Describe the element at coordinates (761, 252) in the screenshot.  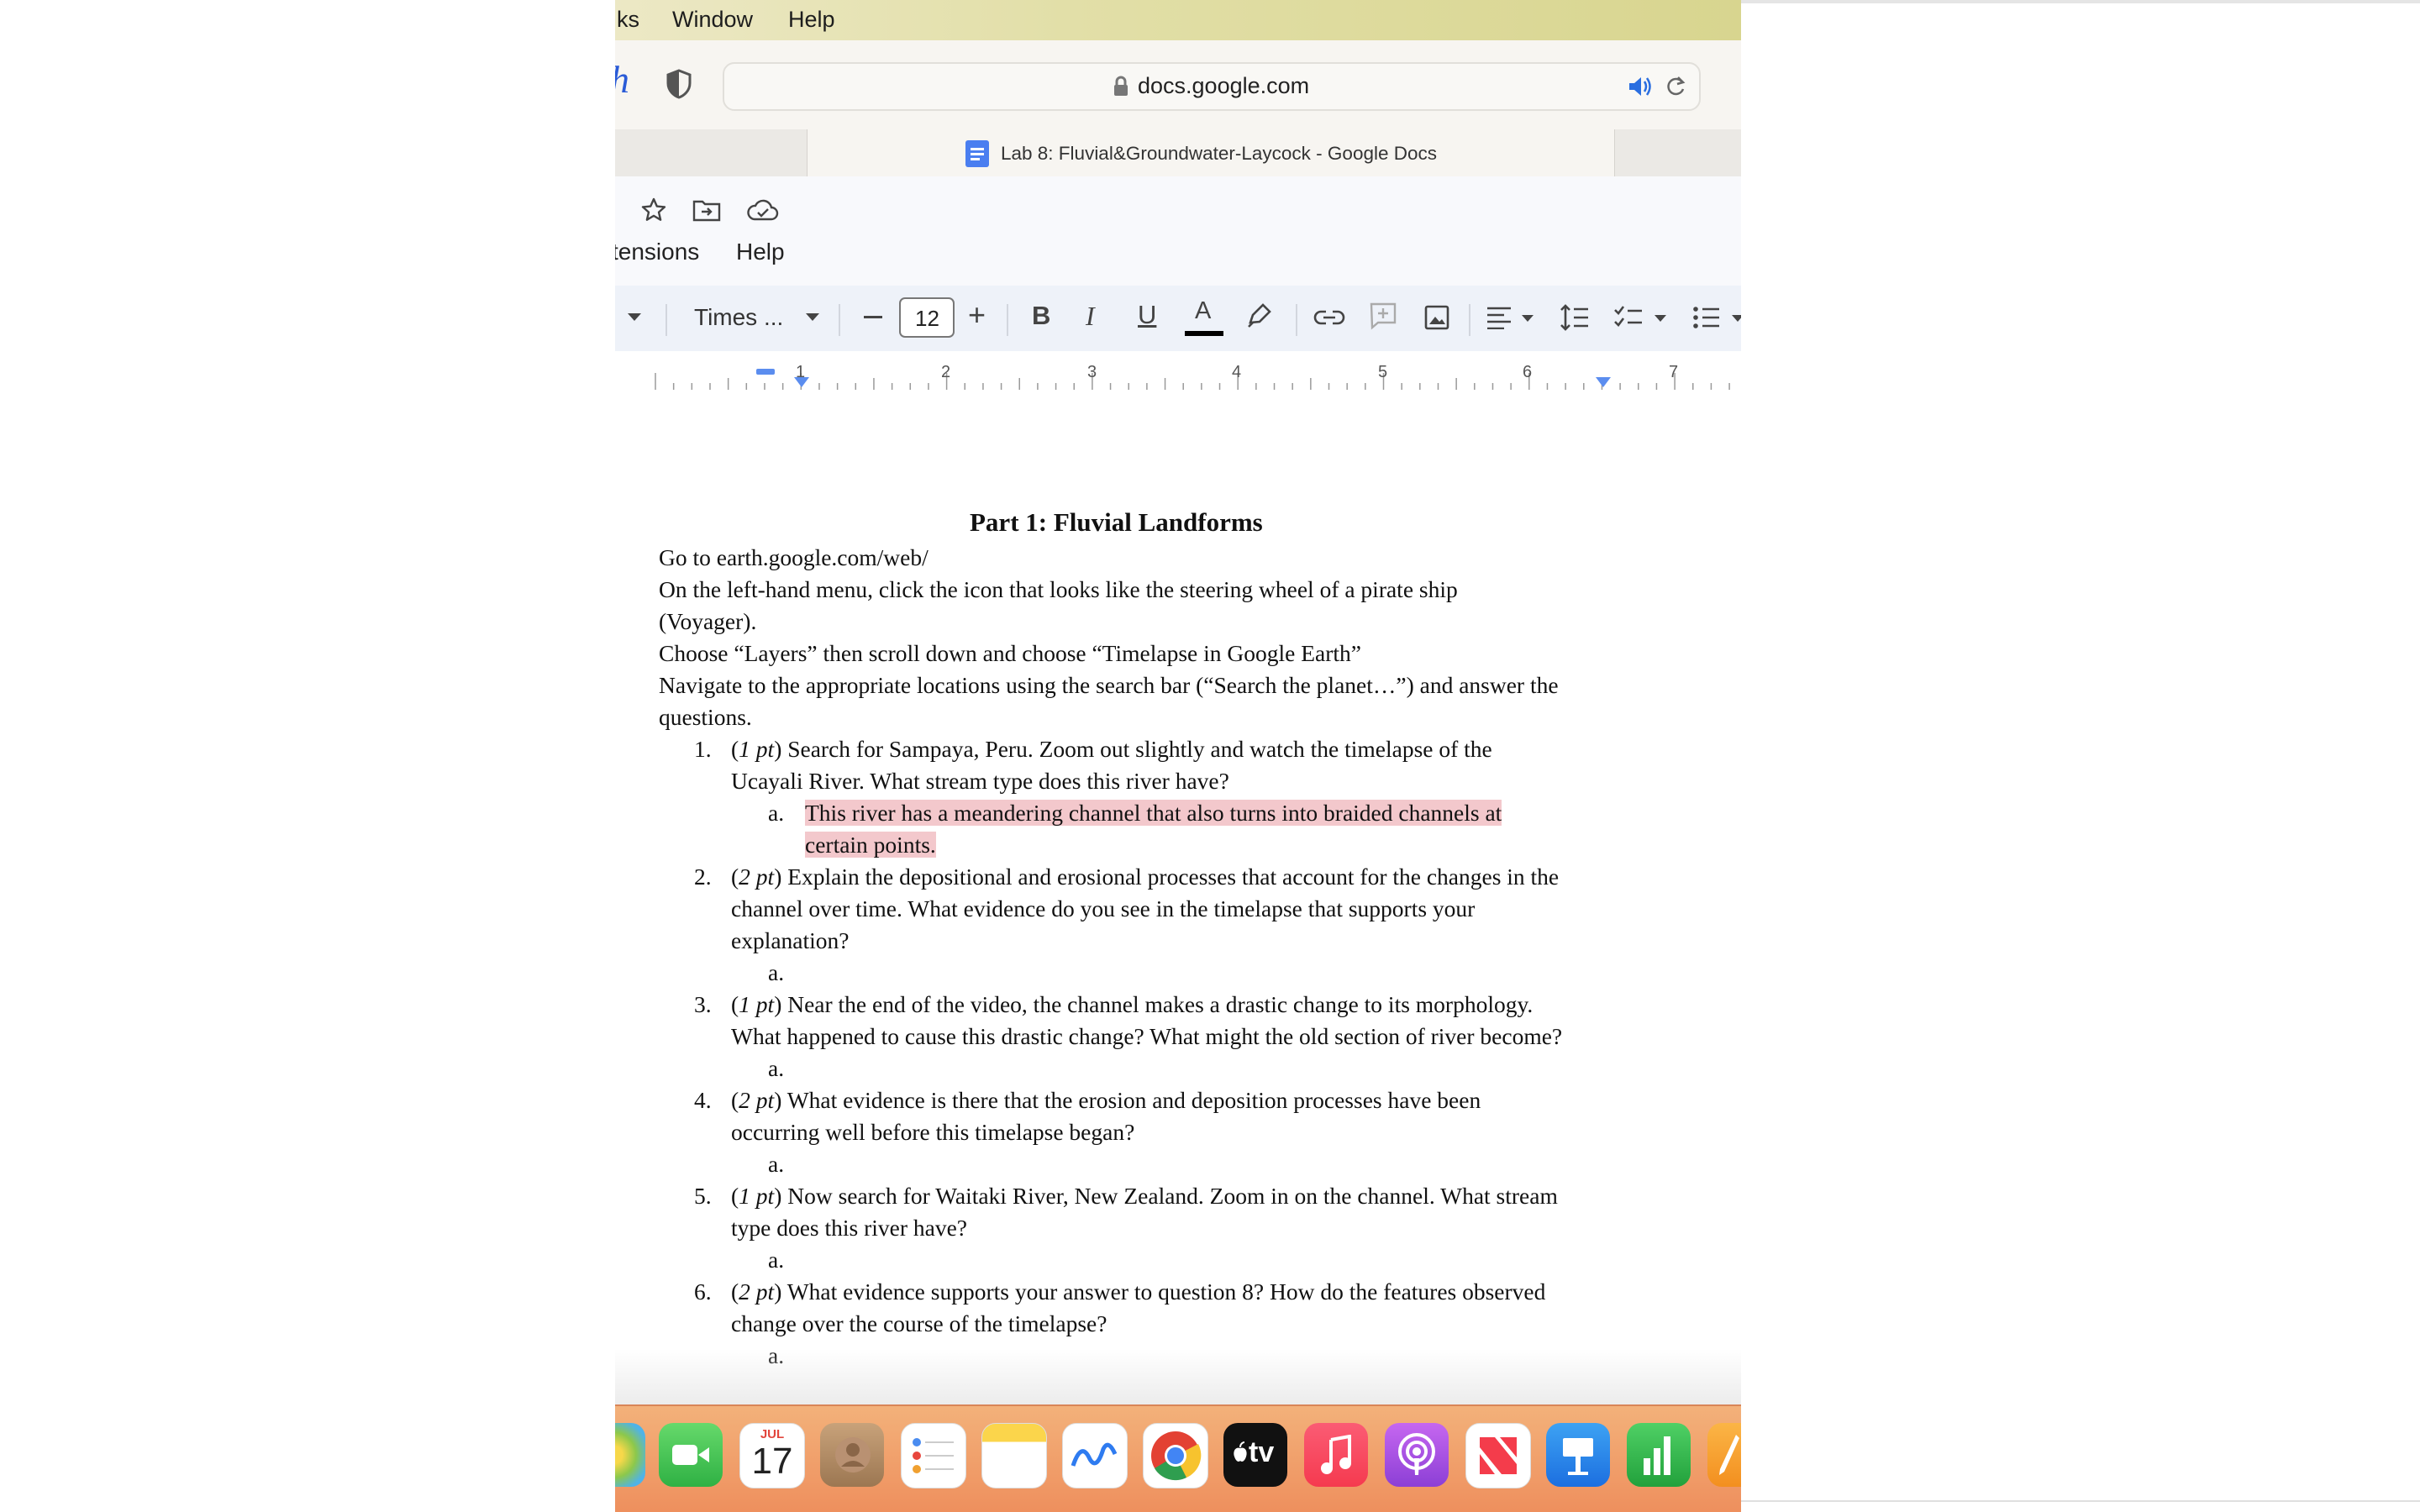
I see `menu-help-docs: Help` at that location.